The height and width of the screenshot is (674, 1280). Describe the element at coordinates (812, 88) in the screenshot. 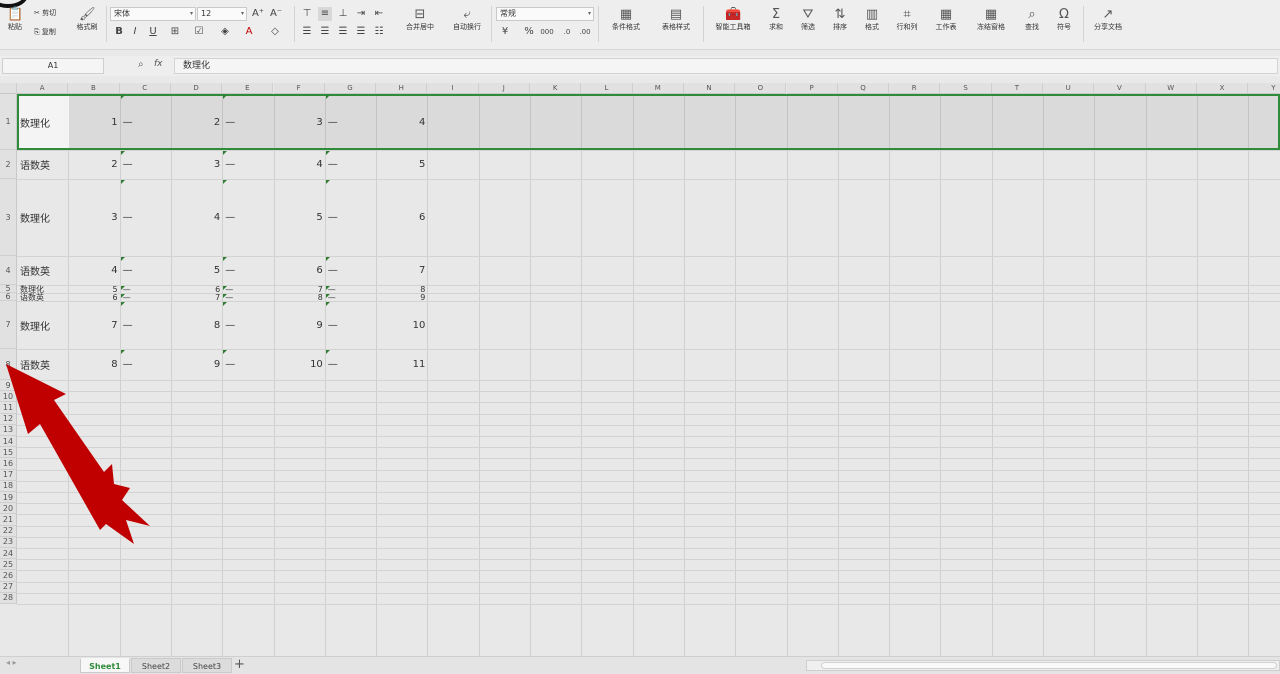

I see `column-header-p: P` at that location.